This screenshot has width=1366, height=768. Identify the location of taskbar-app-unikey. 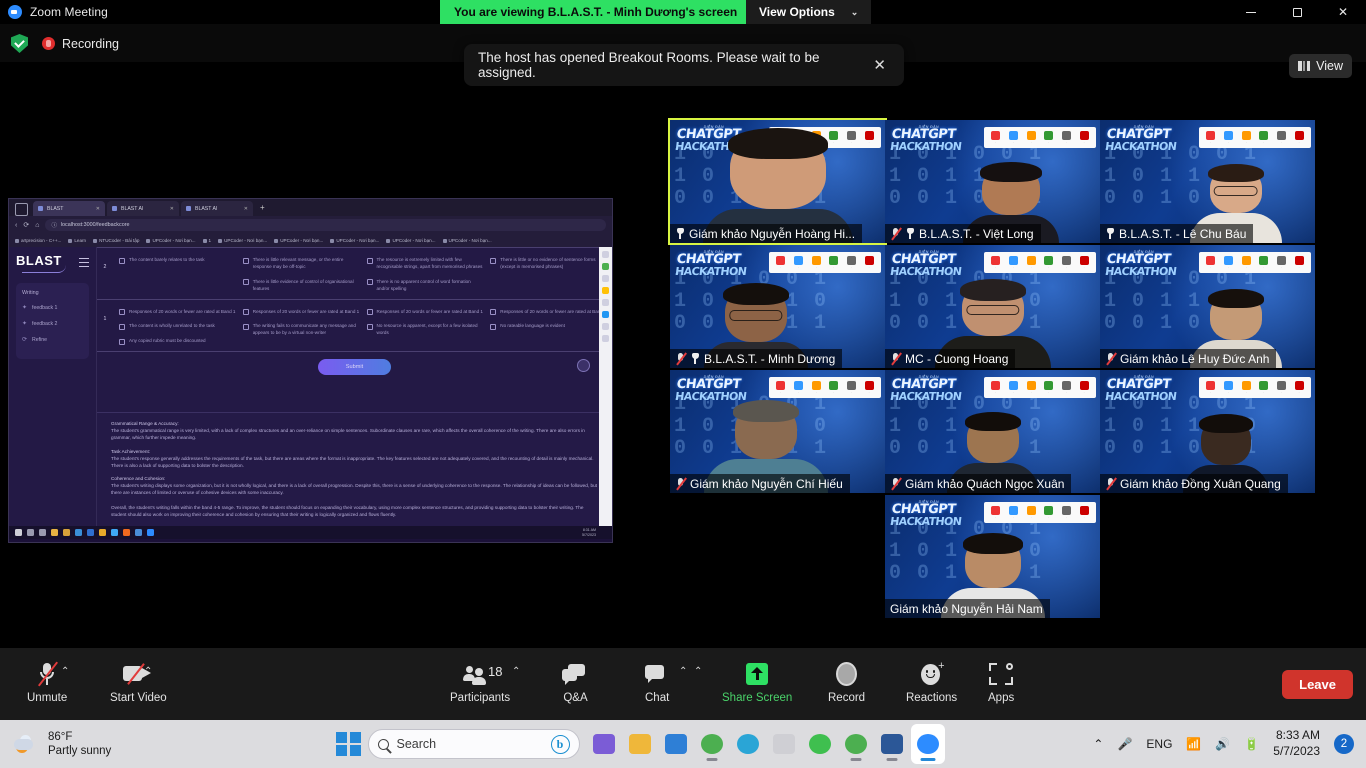
(820, 744).